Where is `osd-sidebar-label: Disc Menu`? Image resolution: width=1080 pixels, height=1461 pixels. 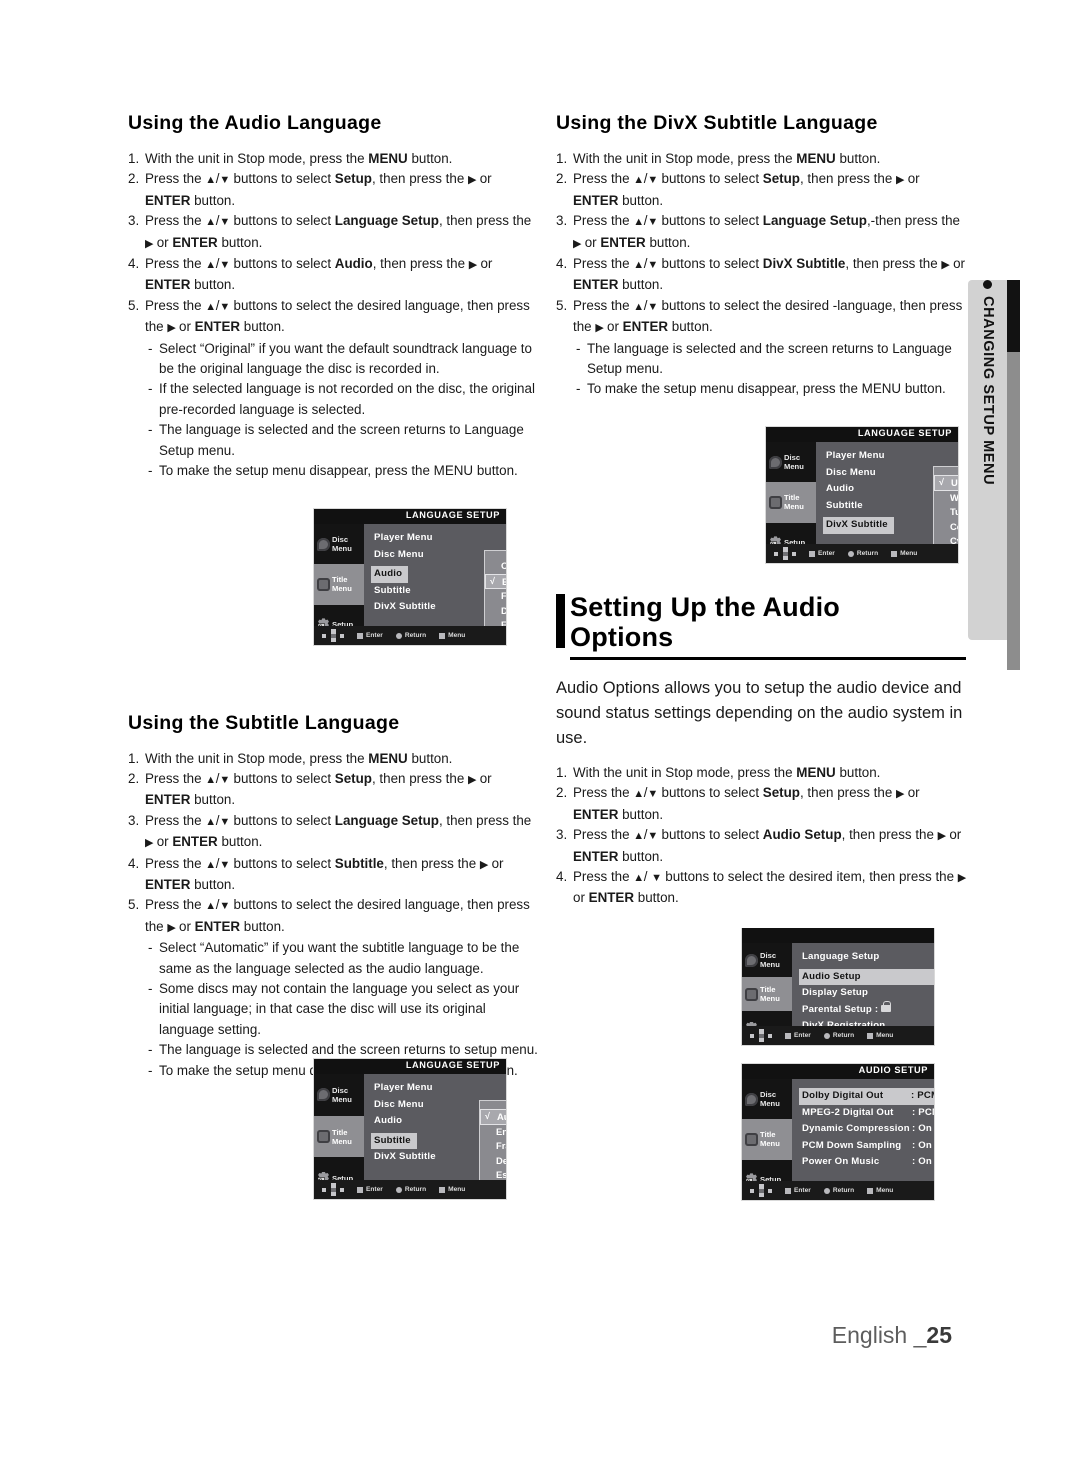
osd-sidebar-label: Disc Menu is located at coordinates (770, 1099).